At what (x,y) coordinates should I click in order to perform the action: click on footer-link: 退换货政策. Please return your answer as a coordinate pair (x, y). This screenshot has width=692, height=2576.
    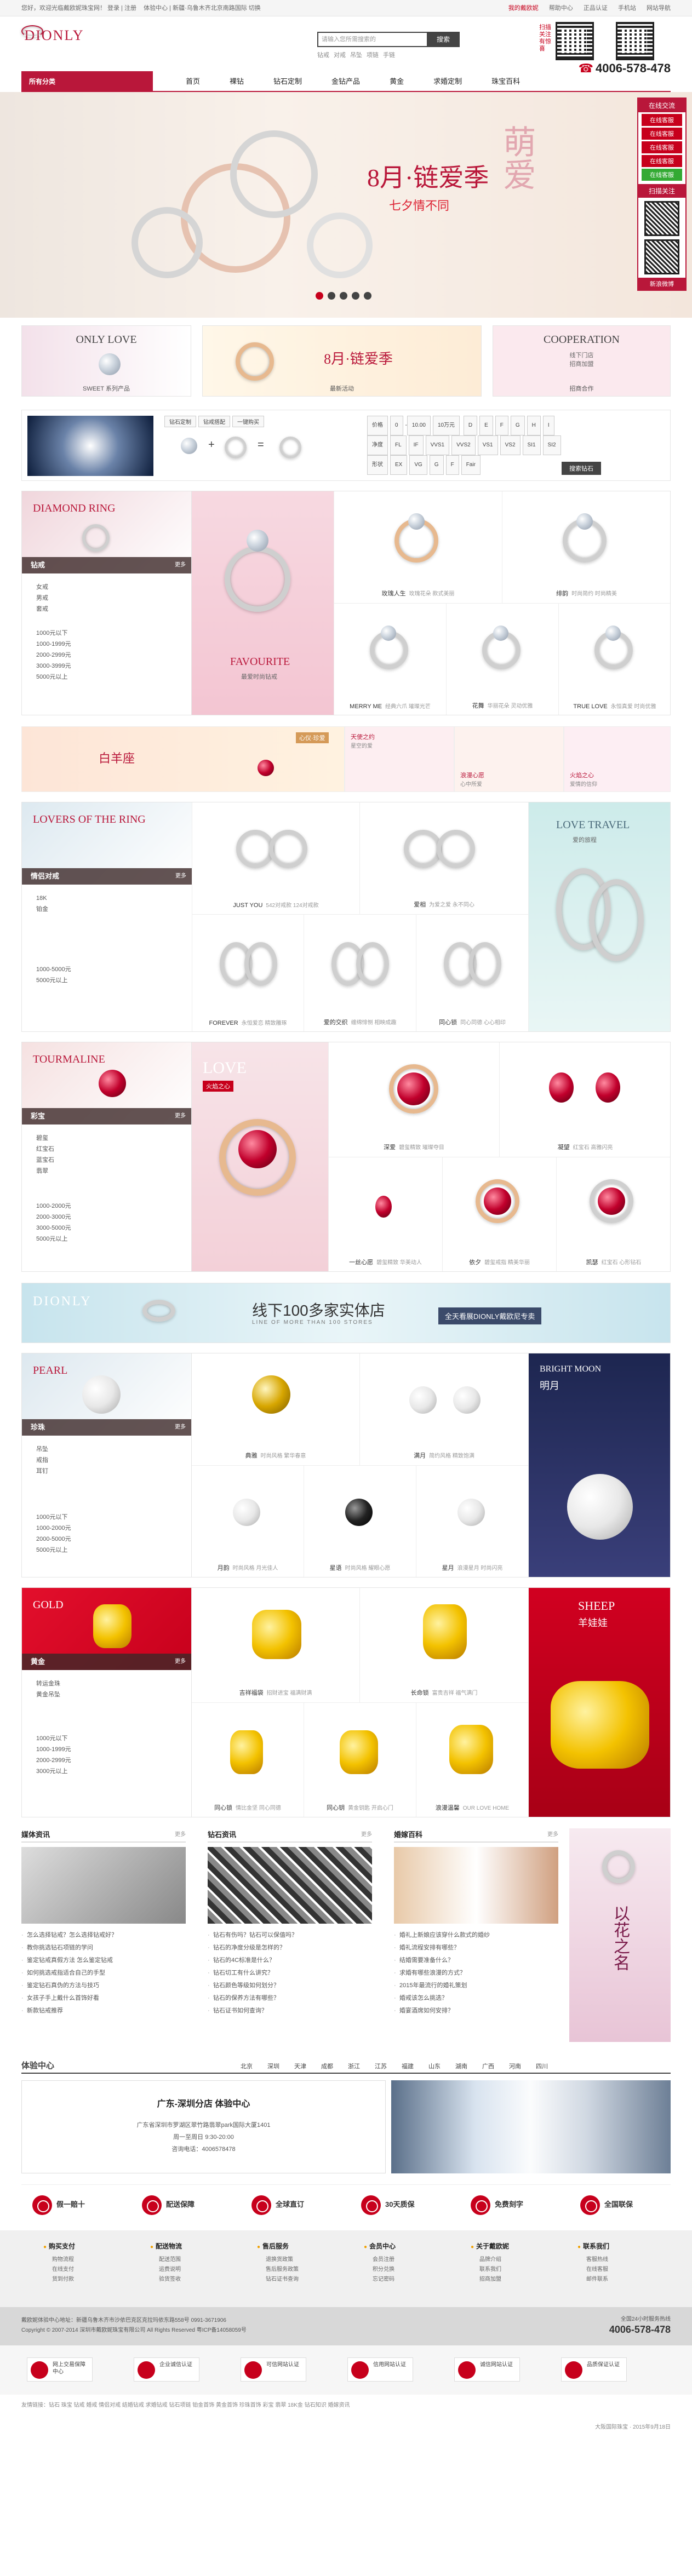
    Looking at the image, I should click on (304, 2260).